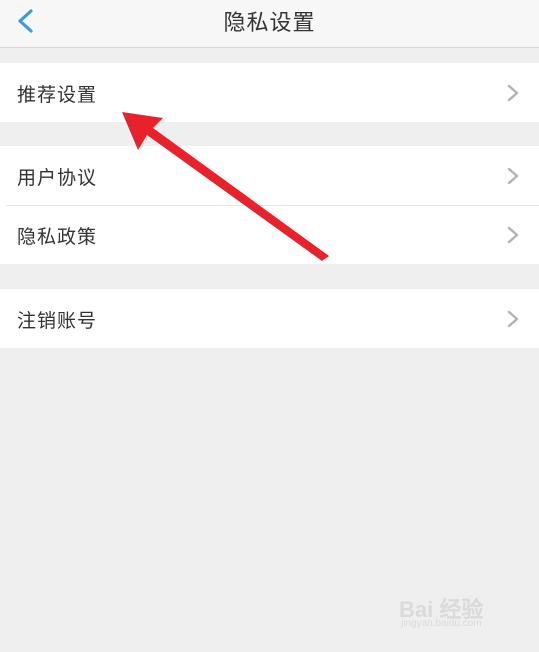  Describe the element at coordinates (269, 234) in the screenshot. I see `row-privacy-policy: 隐私政策` at that location.